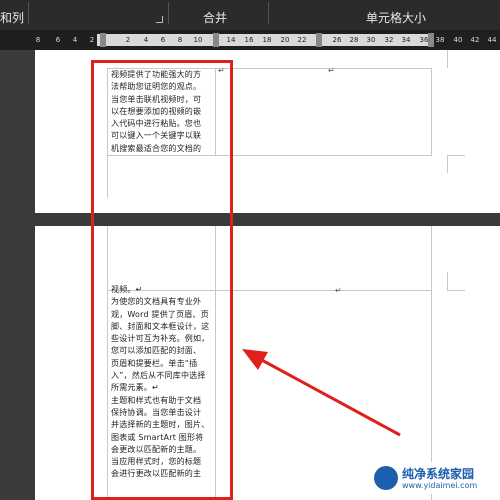 The image size is (500, 500). I want to click on annotation-arrow-icon, so click(321, 393).